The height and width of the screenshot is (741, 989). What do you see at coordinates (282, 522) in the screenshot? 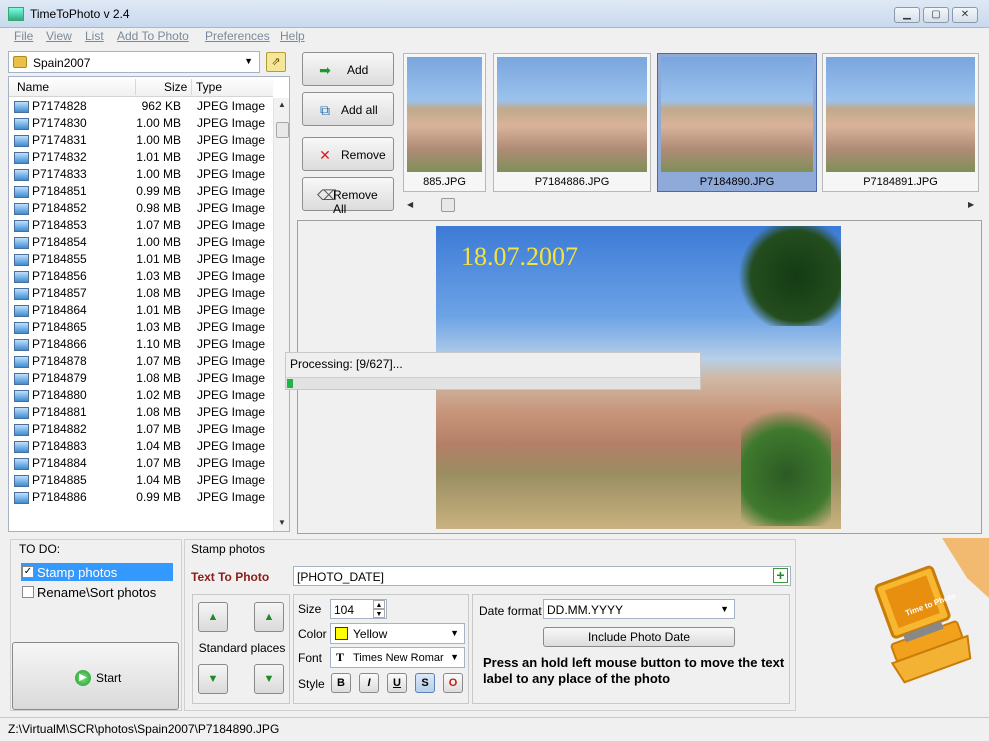
I see `scroll-down-icon: ▼` at bounding box center [282, 522].